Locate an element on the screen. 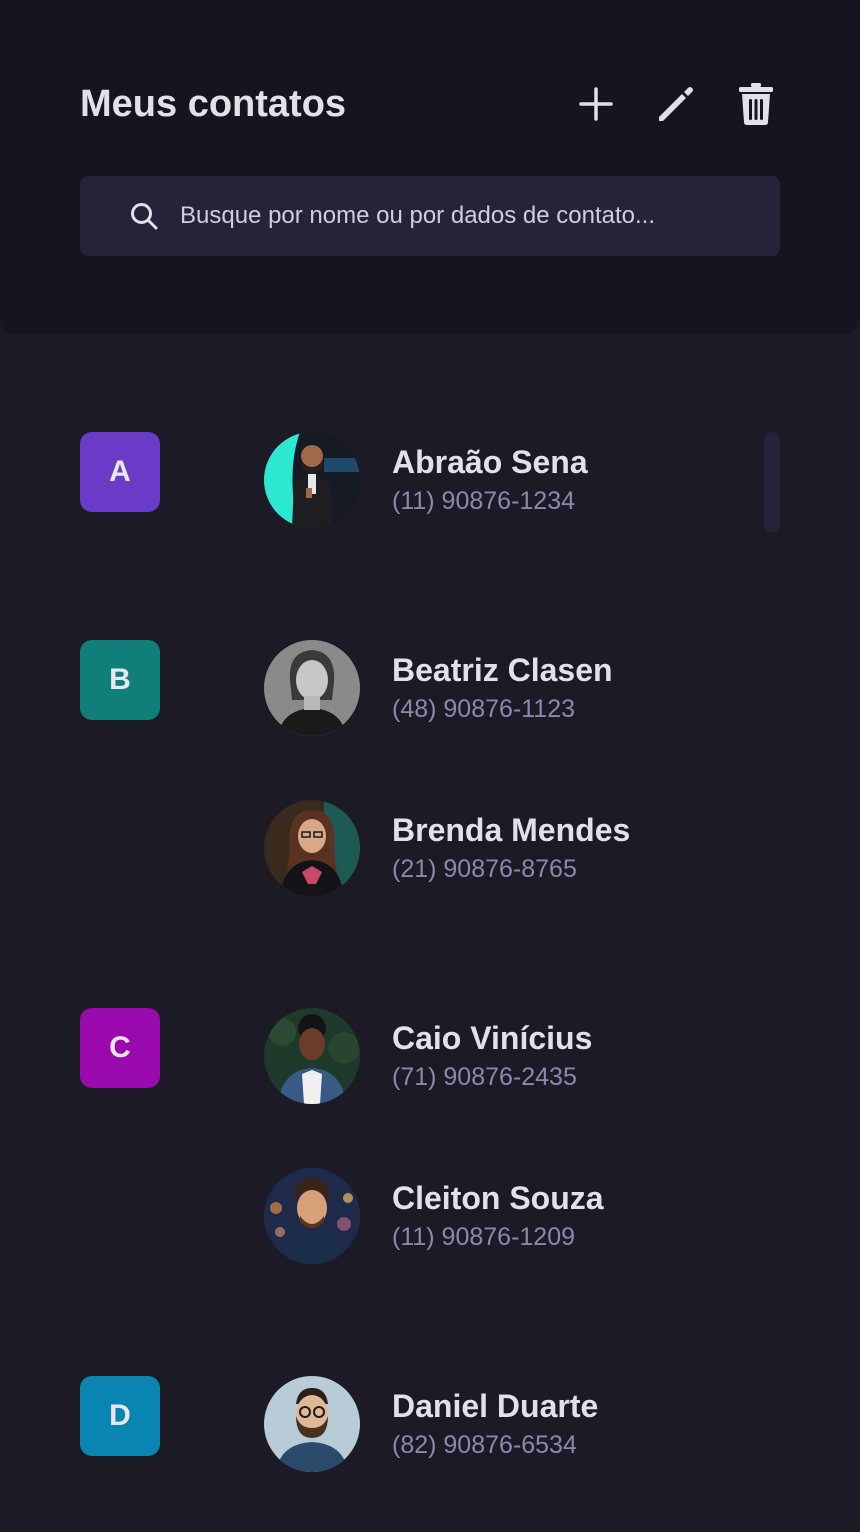  contact-item: Daniel Duarte (82) 90876-6534 is located at coordinates (504, 1424).